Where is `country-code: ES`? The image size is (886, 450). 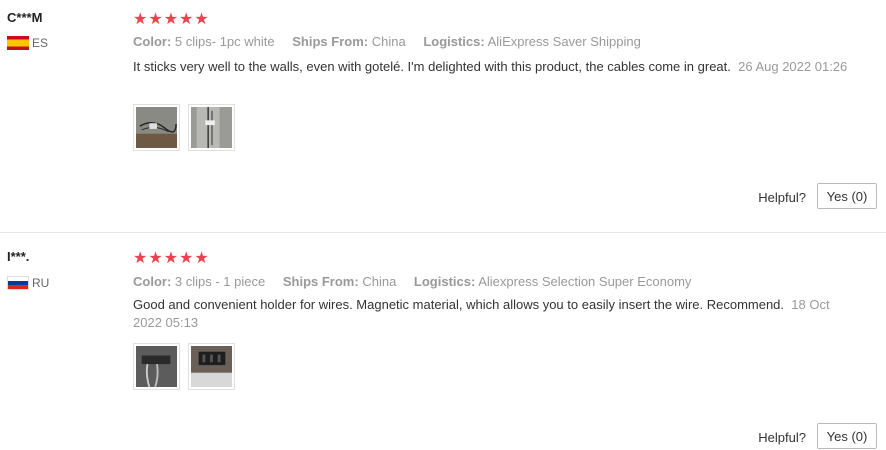
country-code: ES is located at coordinates (40, 43).